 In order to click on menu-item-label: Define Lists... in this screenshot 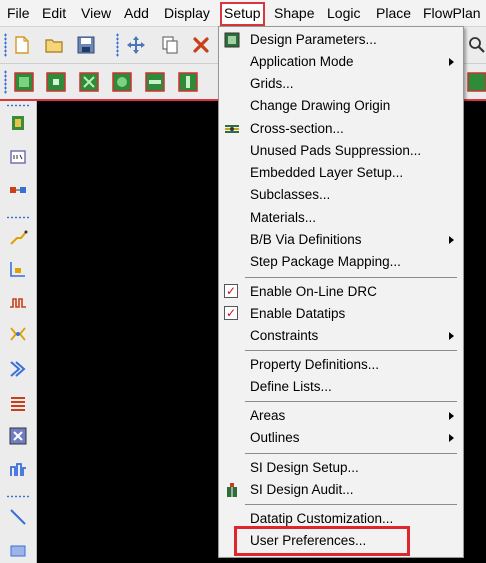, I will do `click(291, 386)`.